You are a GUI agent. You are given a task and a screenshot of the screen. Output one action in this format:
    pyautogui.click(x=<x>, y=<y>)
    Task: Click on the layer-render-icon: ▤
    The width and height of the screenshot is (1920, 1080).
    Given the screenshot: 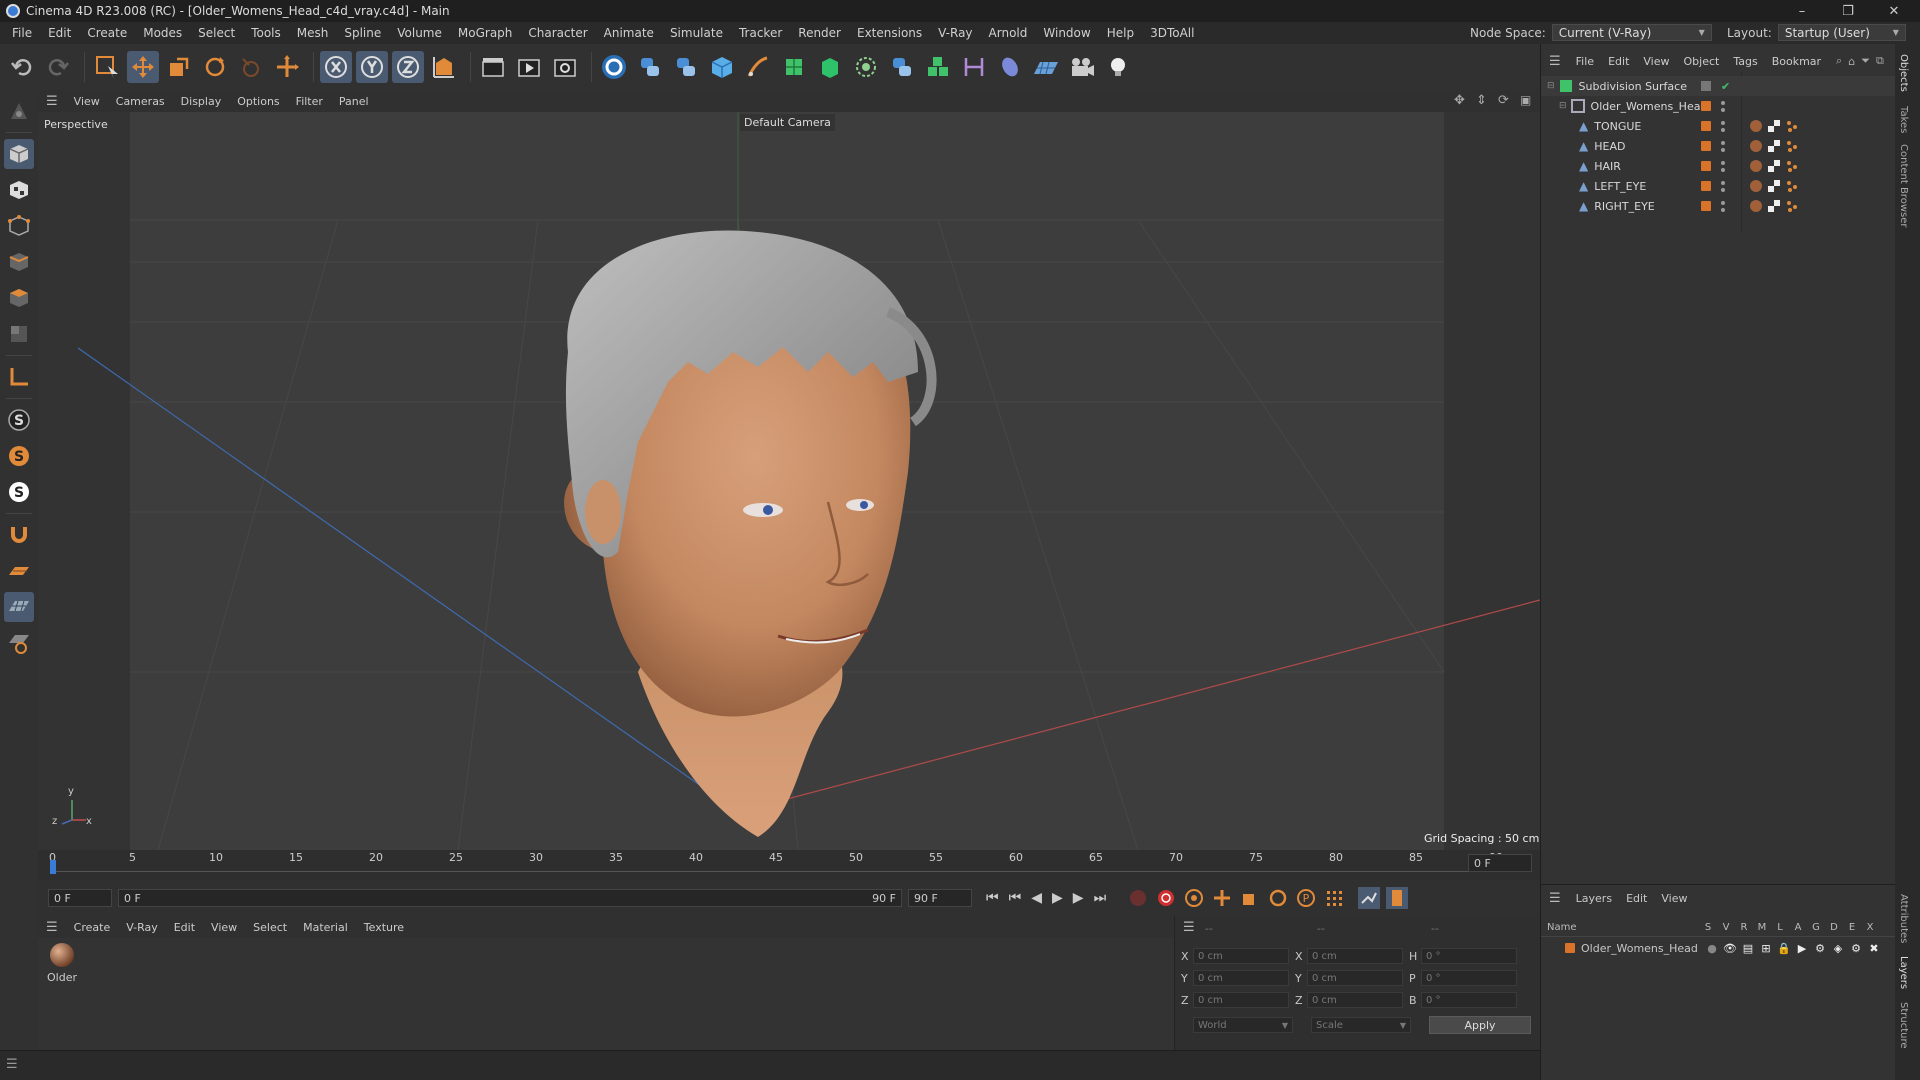 What is the action you would take?
    pyautogui.click(x=1748, y=948)
    